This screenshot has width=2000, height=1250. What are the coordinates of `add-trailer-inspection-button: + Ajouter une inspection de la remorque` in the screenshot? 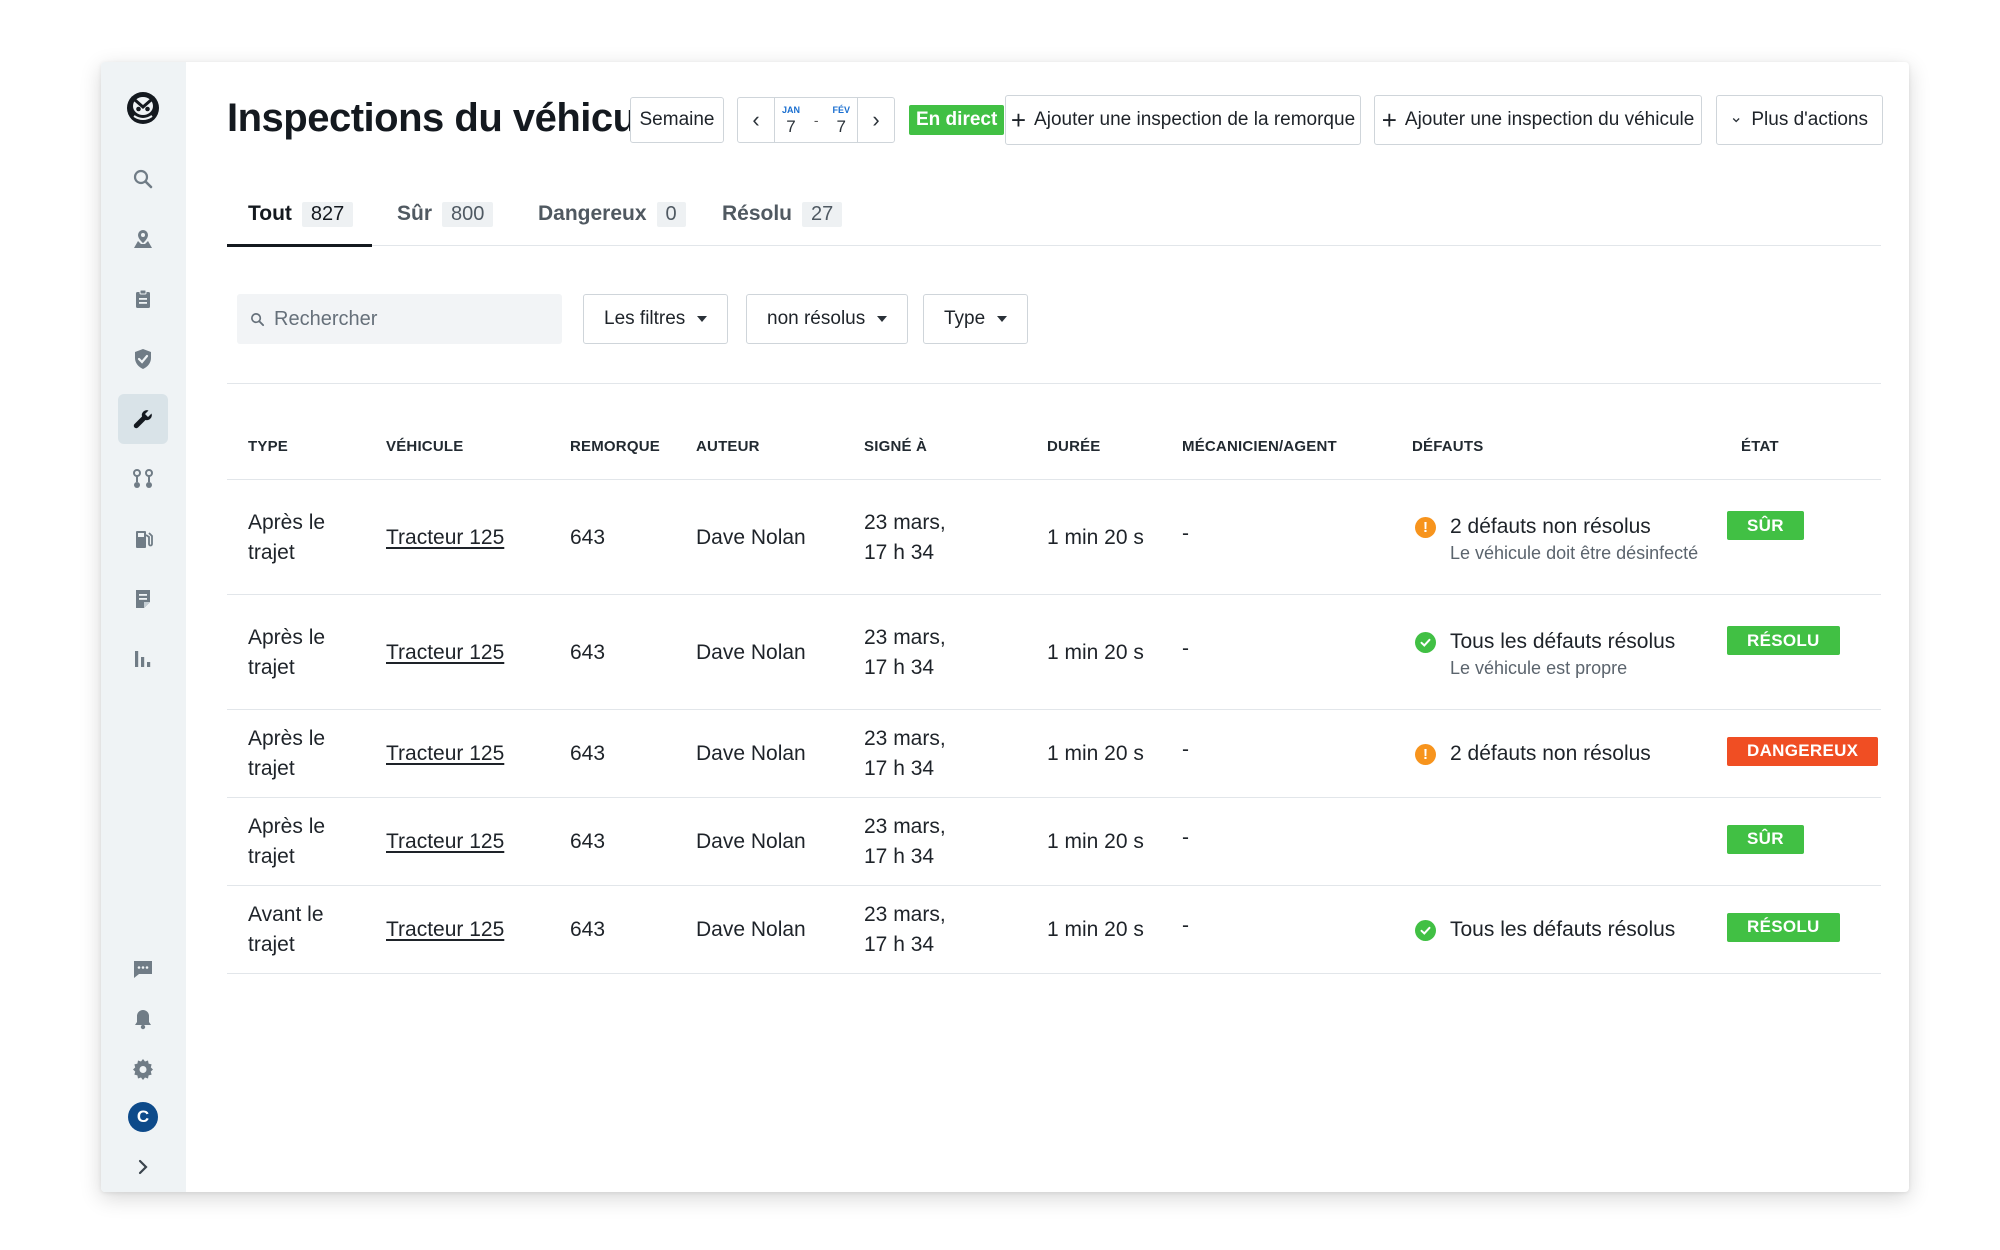 It's located at (1183, 120).